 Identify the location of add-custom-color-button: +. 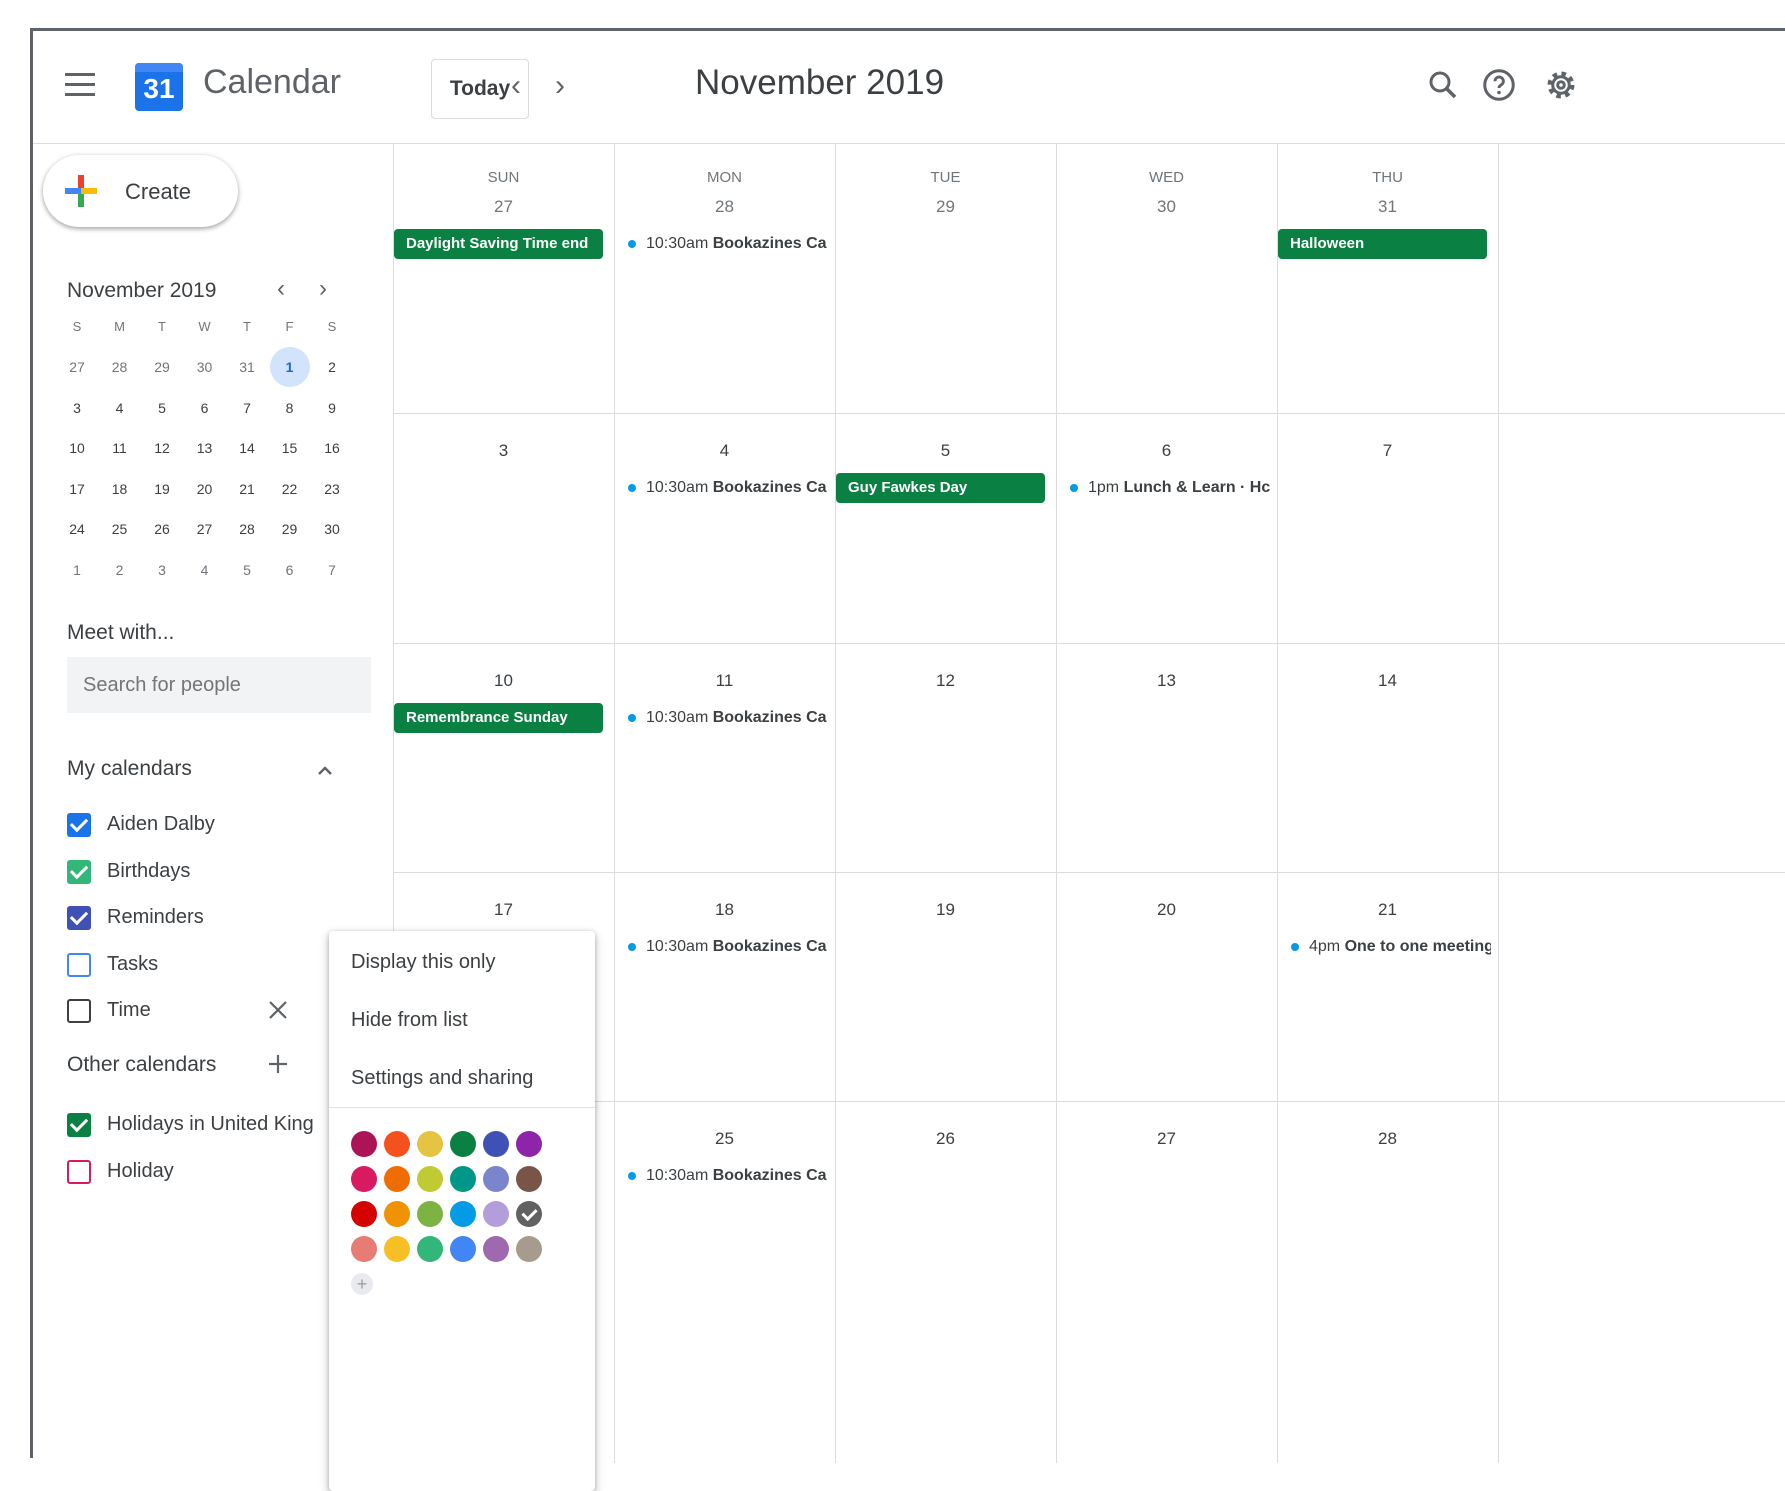
(362, 1284).